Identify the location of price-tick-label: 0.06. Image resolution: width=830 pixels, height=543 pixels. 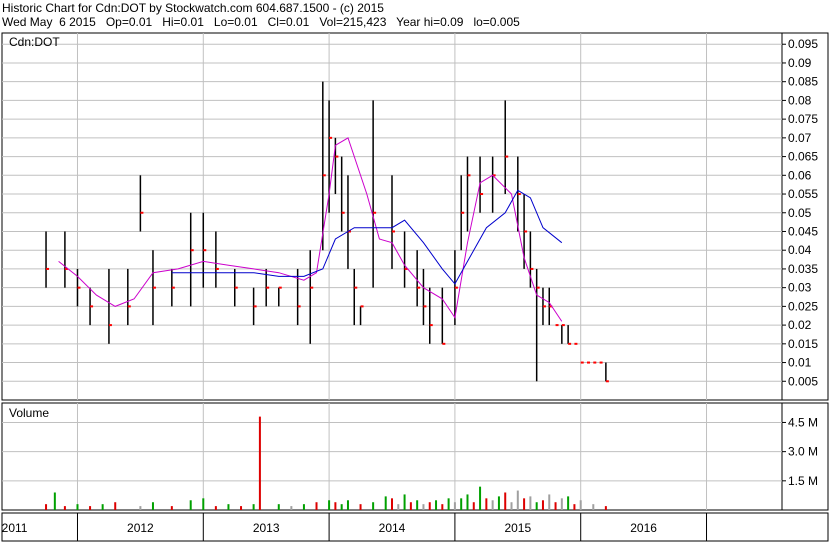
(800, 175).